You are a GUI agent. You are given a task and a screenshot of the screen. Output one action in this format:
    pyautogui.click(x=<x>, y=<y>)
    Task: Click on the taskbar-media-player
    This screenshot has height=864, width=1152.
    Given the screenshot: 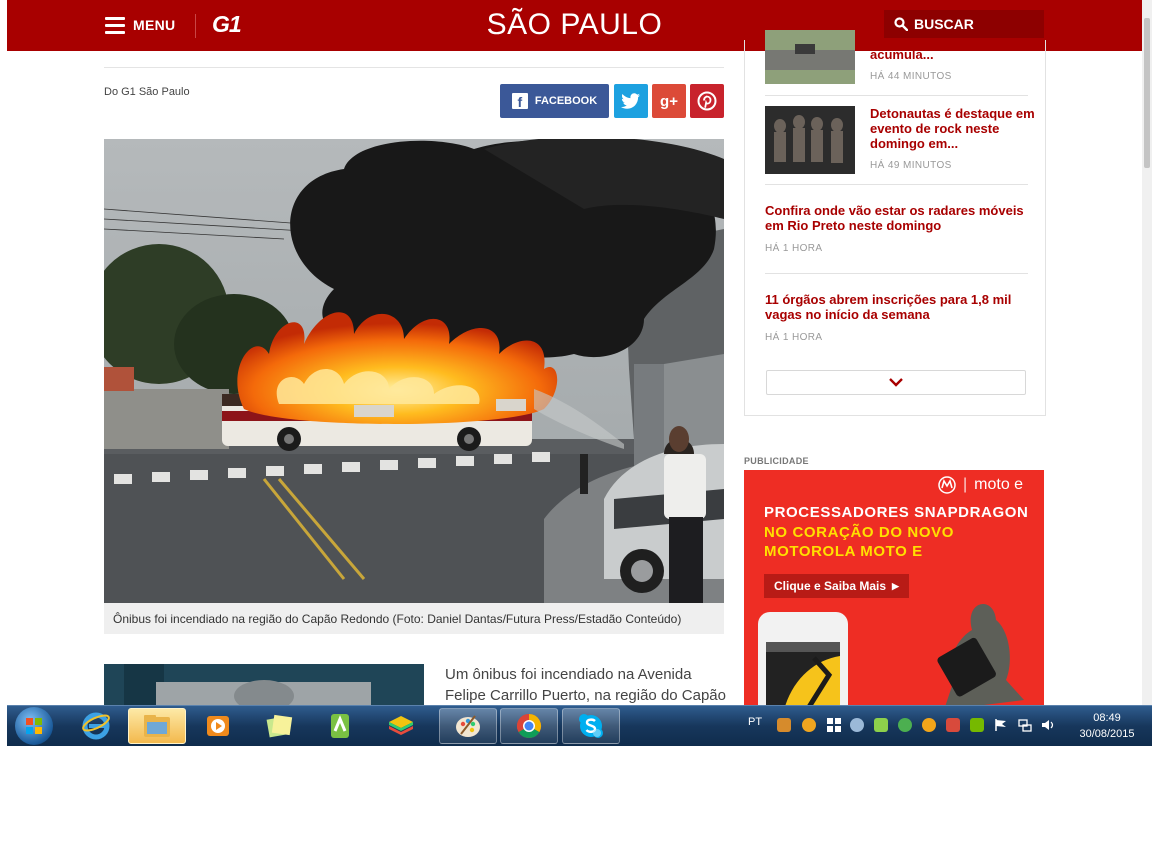 What is the action you would take?
    pyautogui.click(x=218, y=726)
    